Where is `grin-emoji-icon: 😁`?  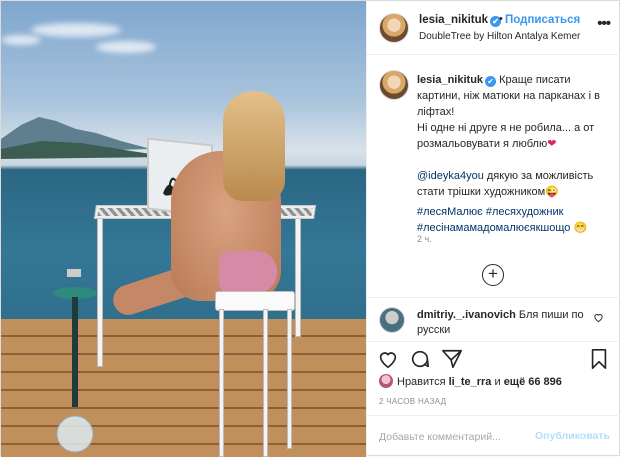 grin-emoji-icon: 😁 is located at coordinates (580, 228).